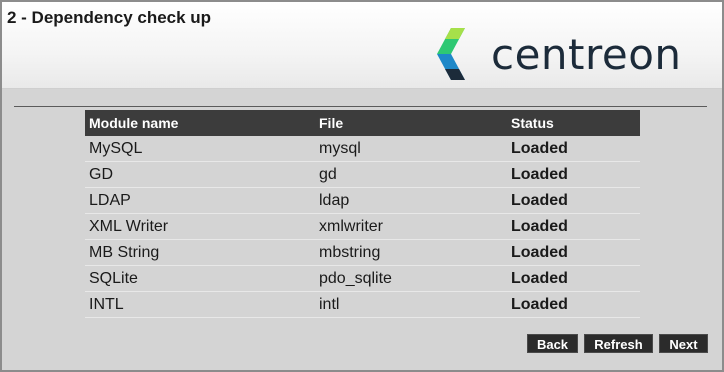 Image resolution: width=724 pixels, height=372 pixels. Describe the element at coordinates (360, 106) in the screenshot. I see `divider` at that location.